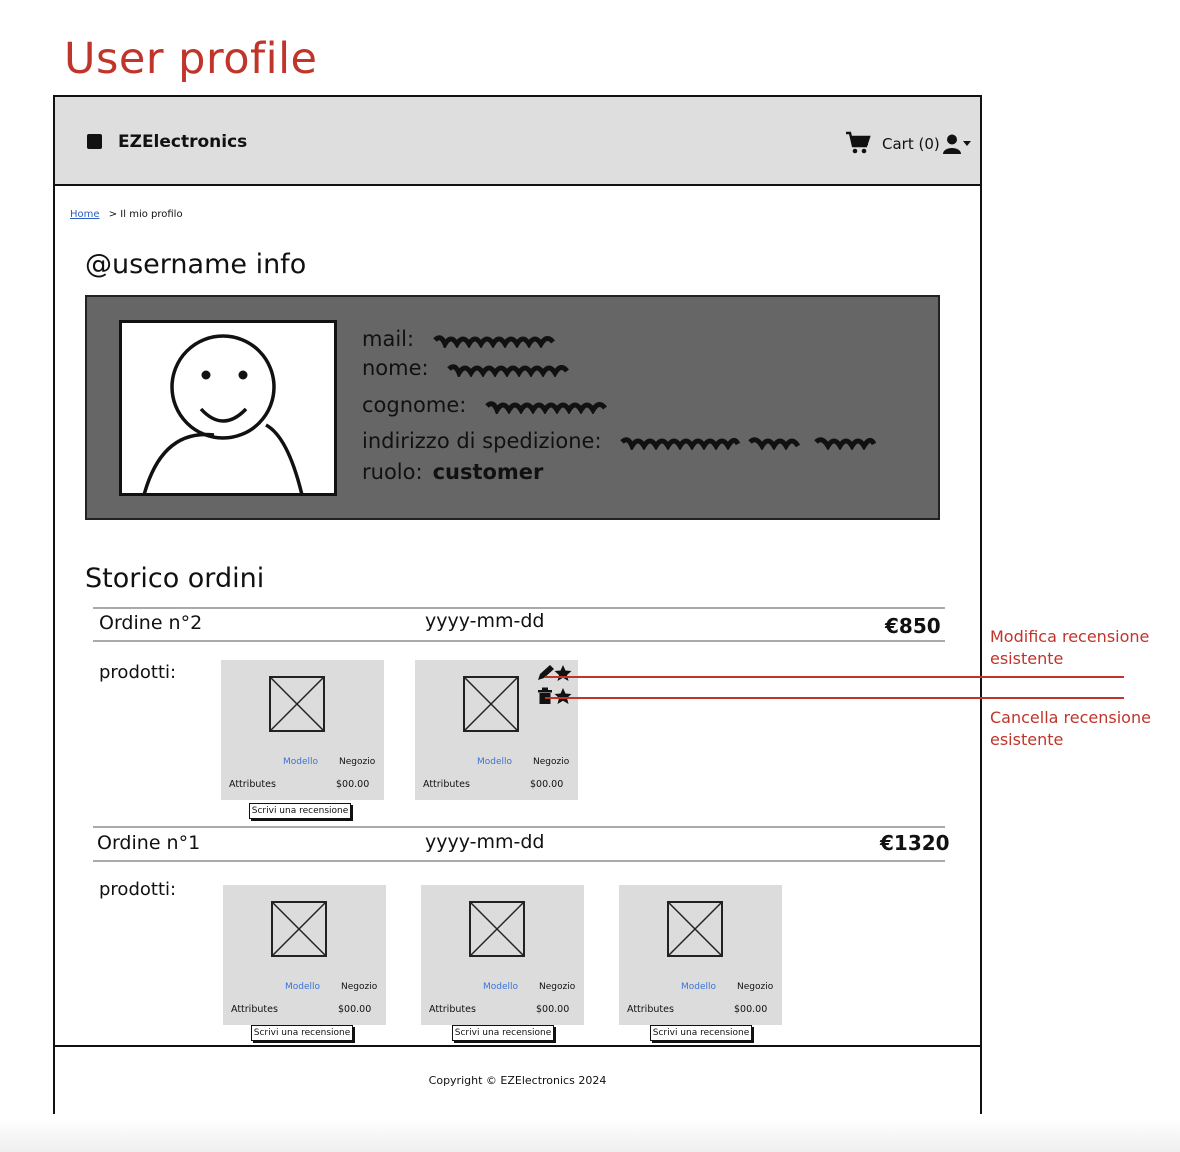  What do you see at coordinates (85, 214) in the screenshot?
I see `breadcrumb-home-link: Home` at bounding box center [85, 214].